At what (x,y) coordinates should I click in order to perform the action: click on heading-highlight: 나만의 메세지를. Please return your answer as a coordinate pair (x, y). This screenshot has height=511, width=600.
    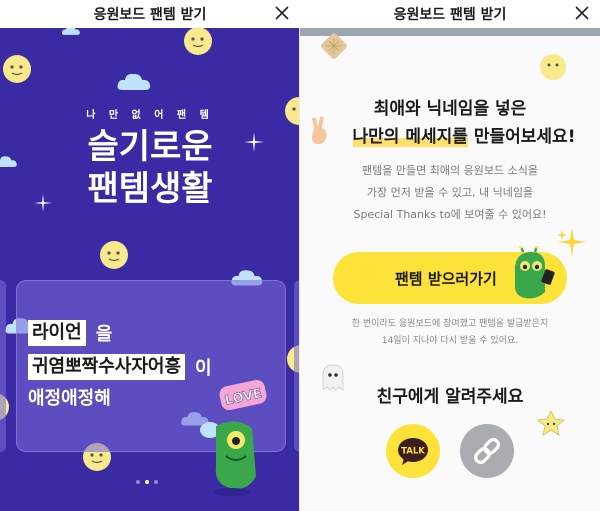
    Looking at the image, I should click on (410, 137).